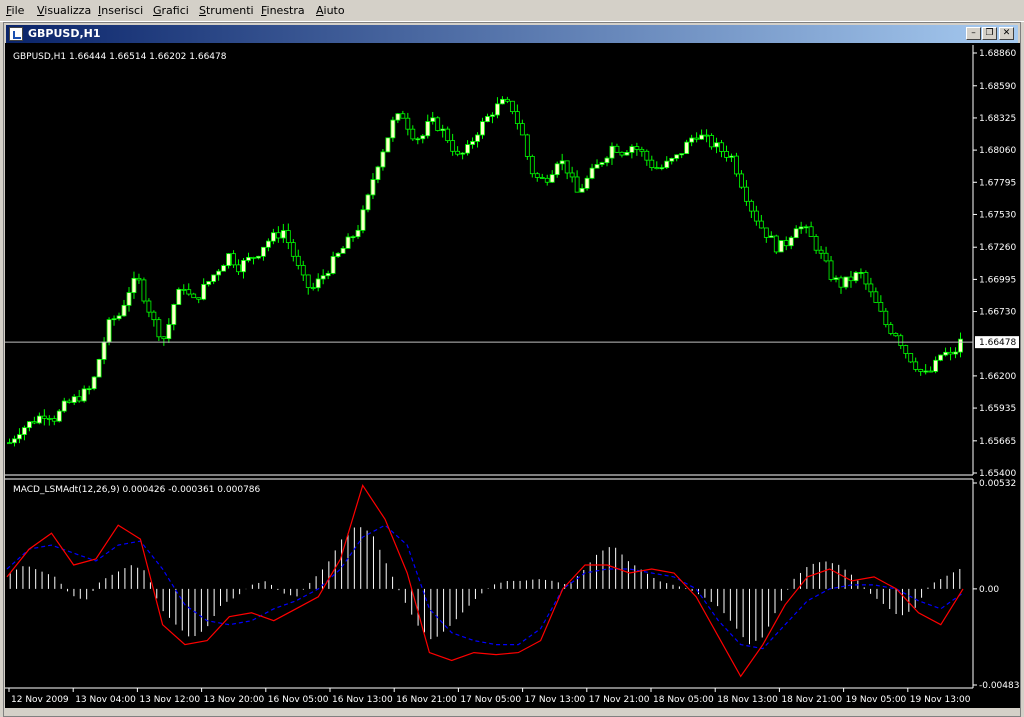  I want to click on menu-item-visualizza: Visualizza, so click(64, 10).